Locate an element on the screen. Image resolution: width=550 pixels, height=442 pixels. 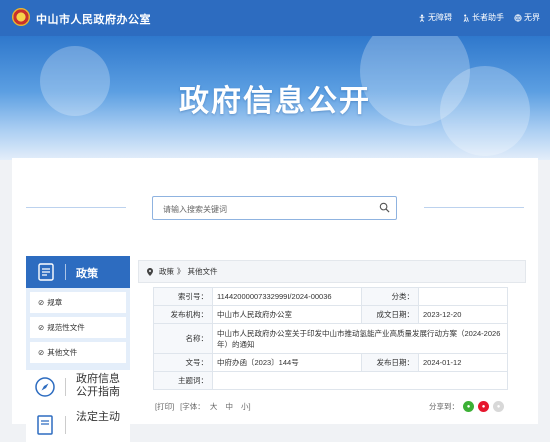
created-date-label: 成文日期： is located at coordinates (390, 314).